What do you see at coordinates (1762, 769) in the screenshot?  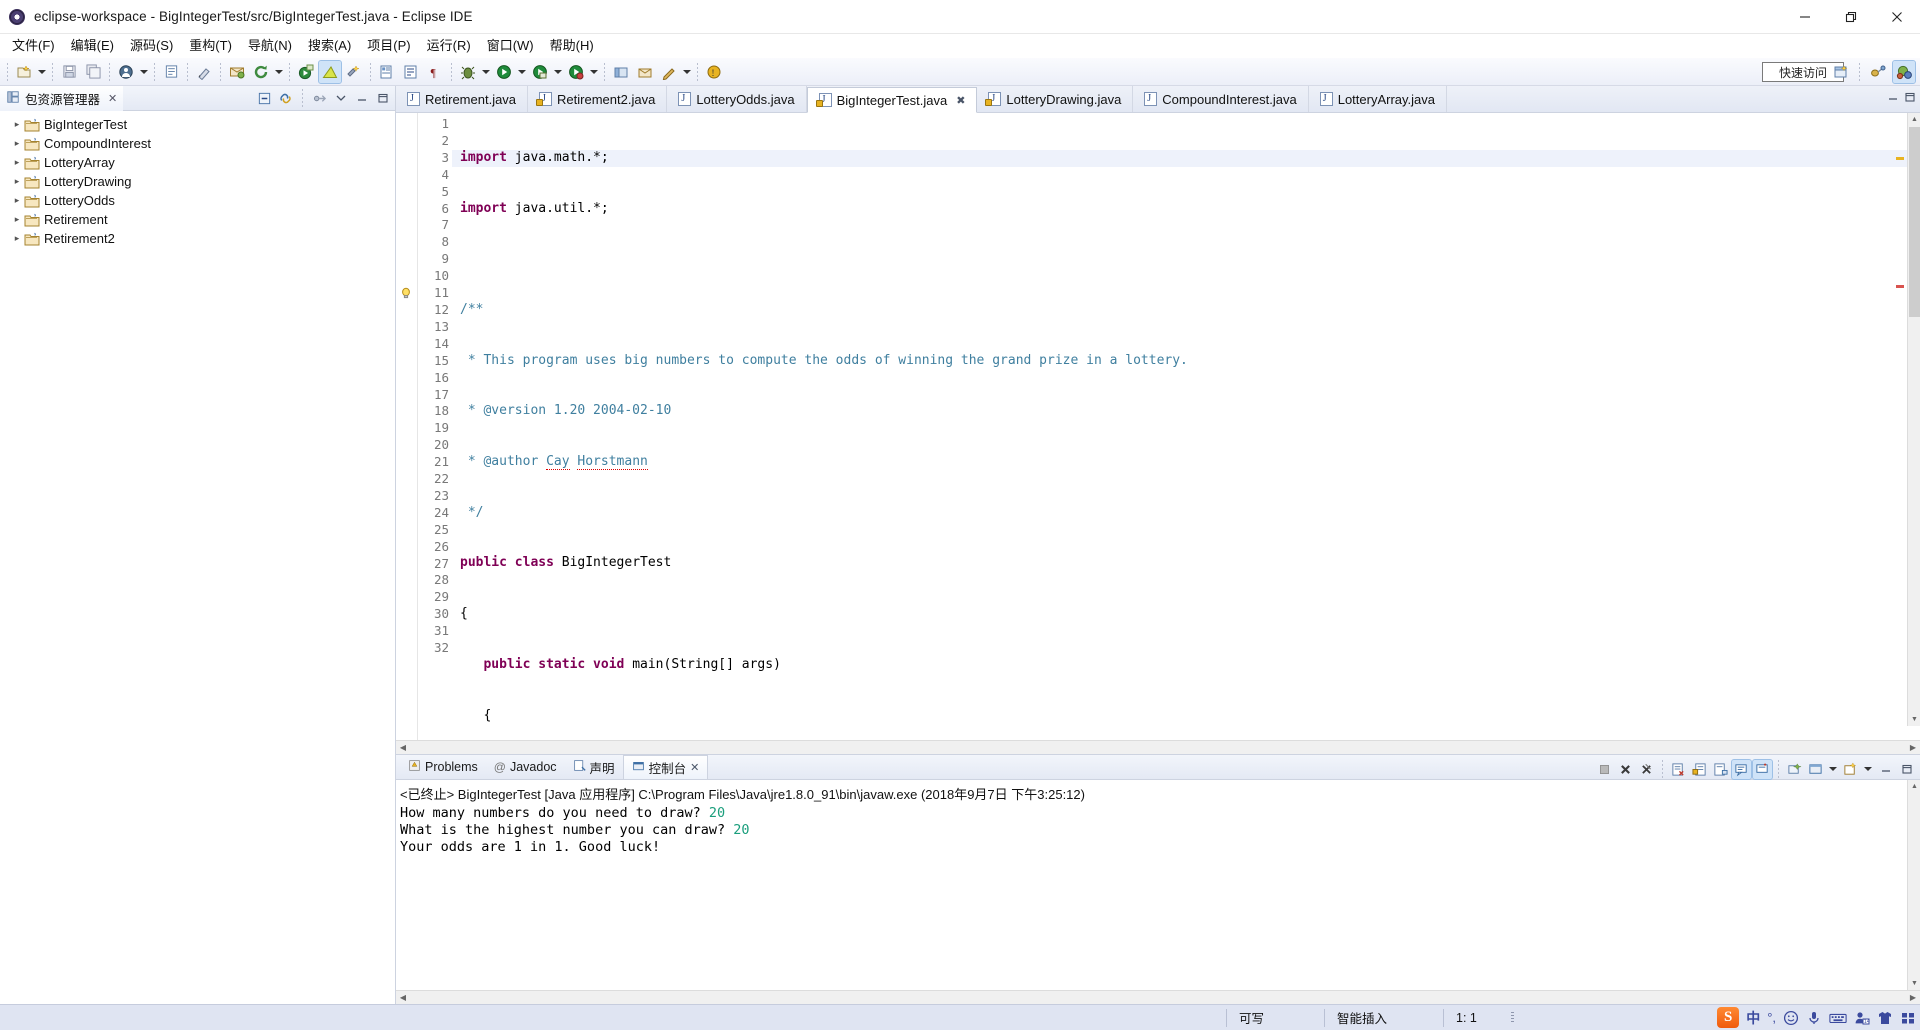 I see `open-console-icon` at bounding box center [1762, 769].